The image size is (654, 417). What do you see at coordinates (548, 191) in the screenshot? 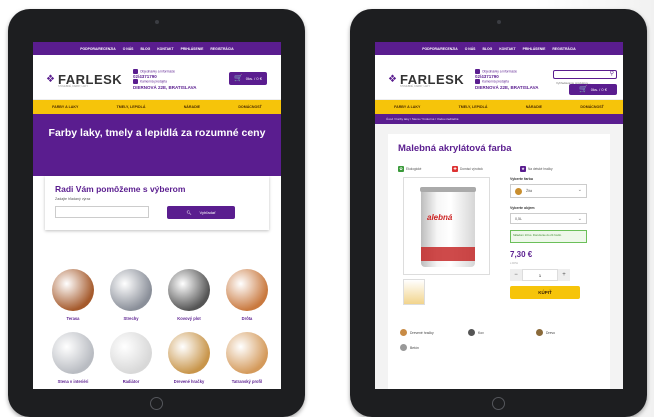
I see `color-select: Žltá ⌄` at bounding box center [548, 191].